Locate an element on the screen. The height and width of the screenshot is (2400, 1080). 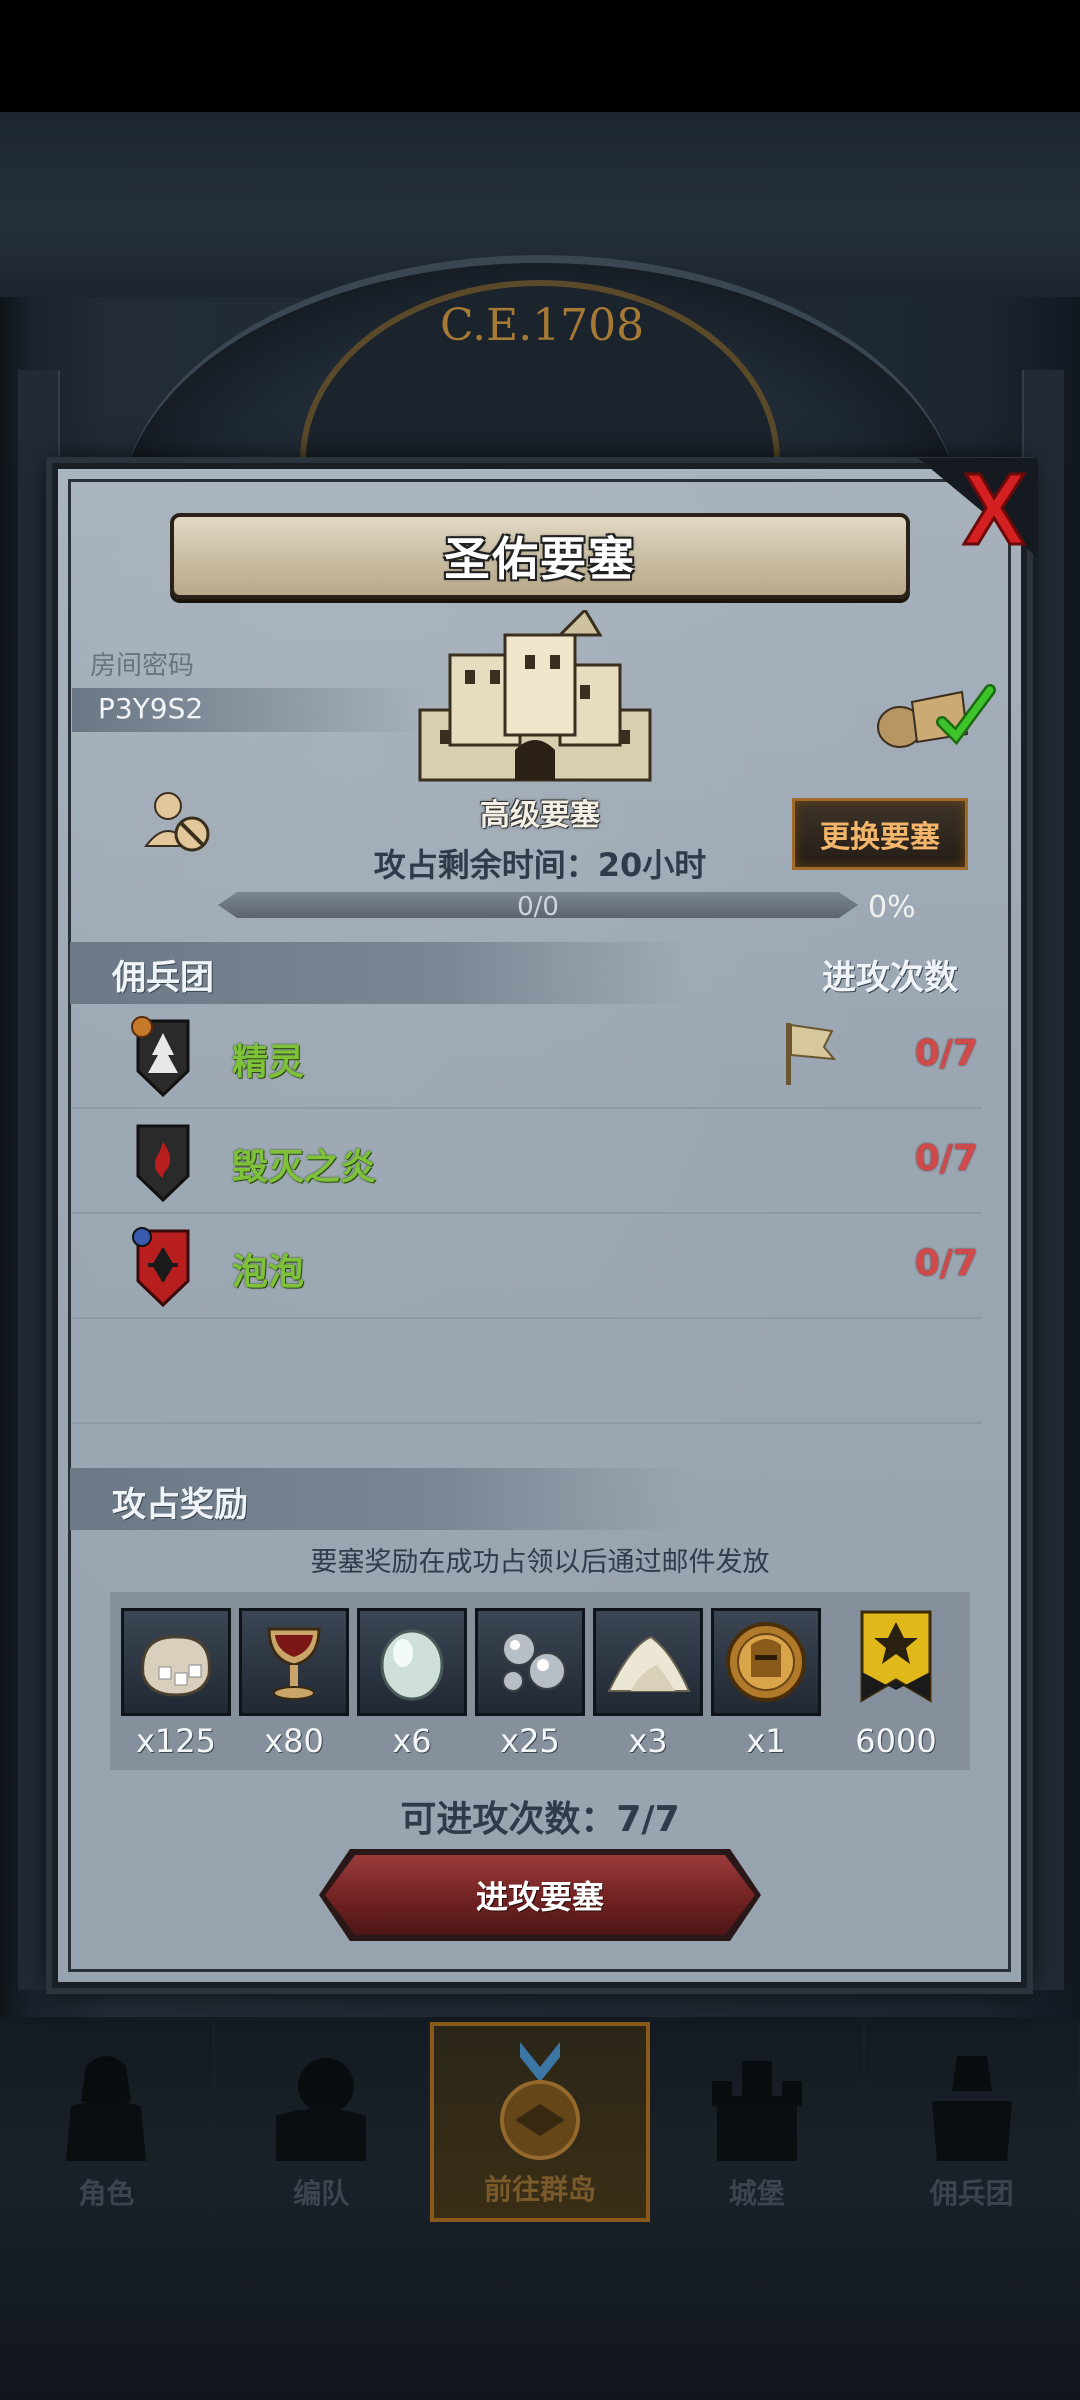
ore-pouch-icon is located at coordinates (176, 1666).